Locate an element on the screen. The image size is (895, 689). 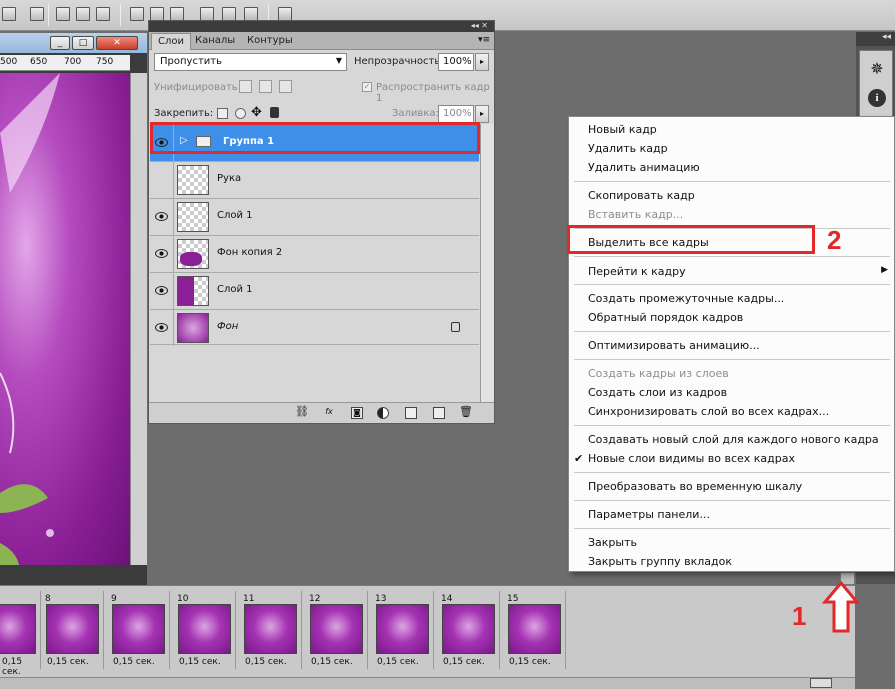
animation-frame: 8 0,15 сек. is located at coordinates (72, 630).